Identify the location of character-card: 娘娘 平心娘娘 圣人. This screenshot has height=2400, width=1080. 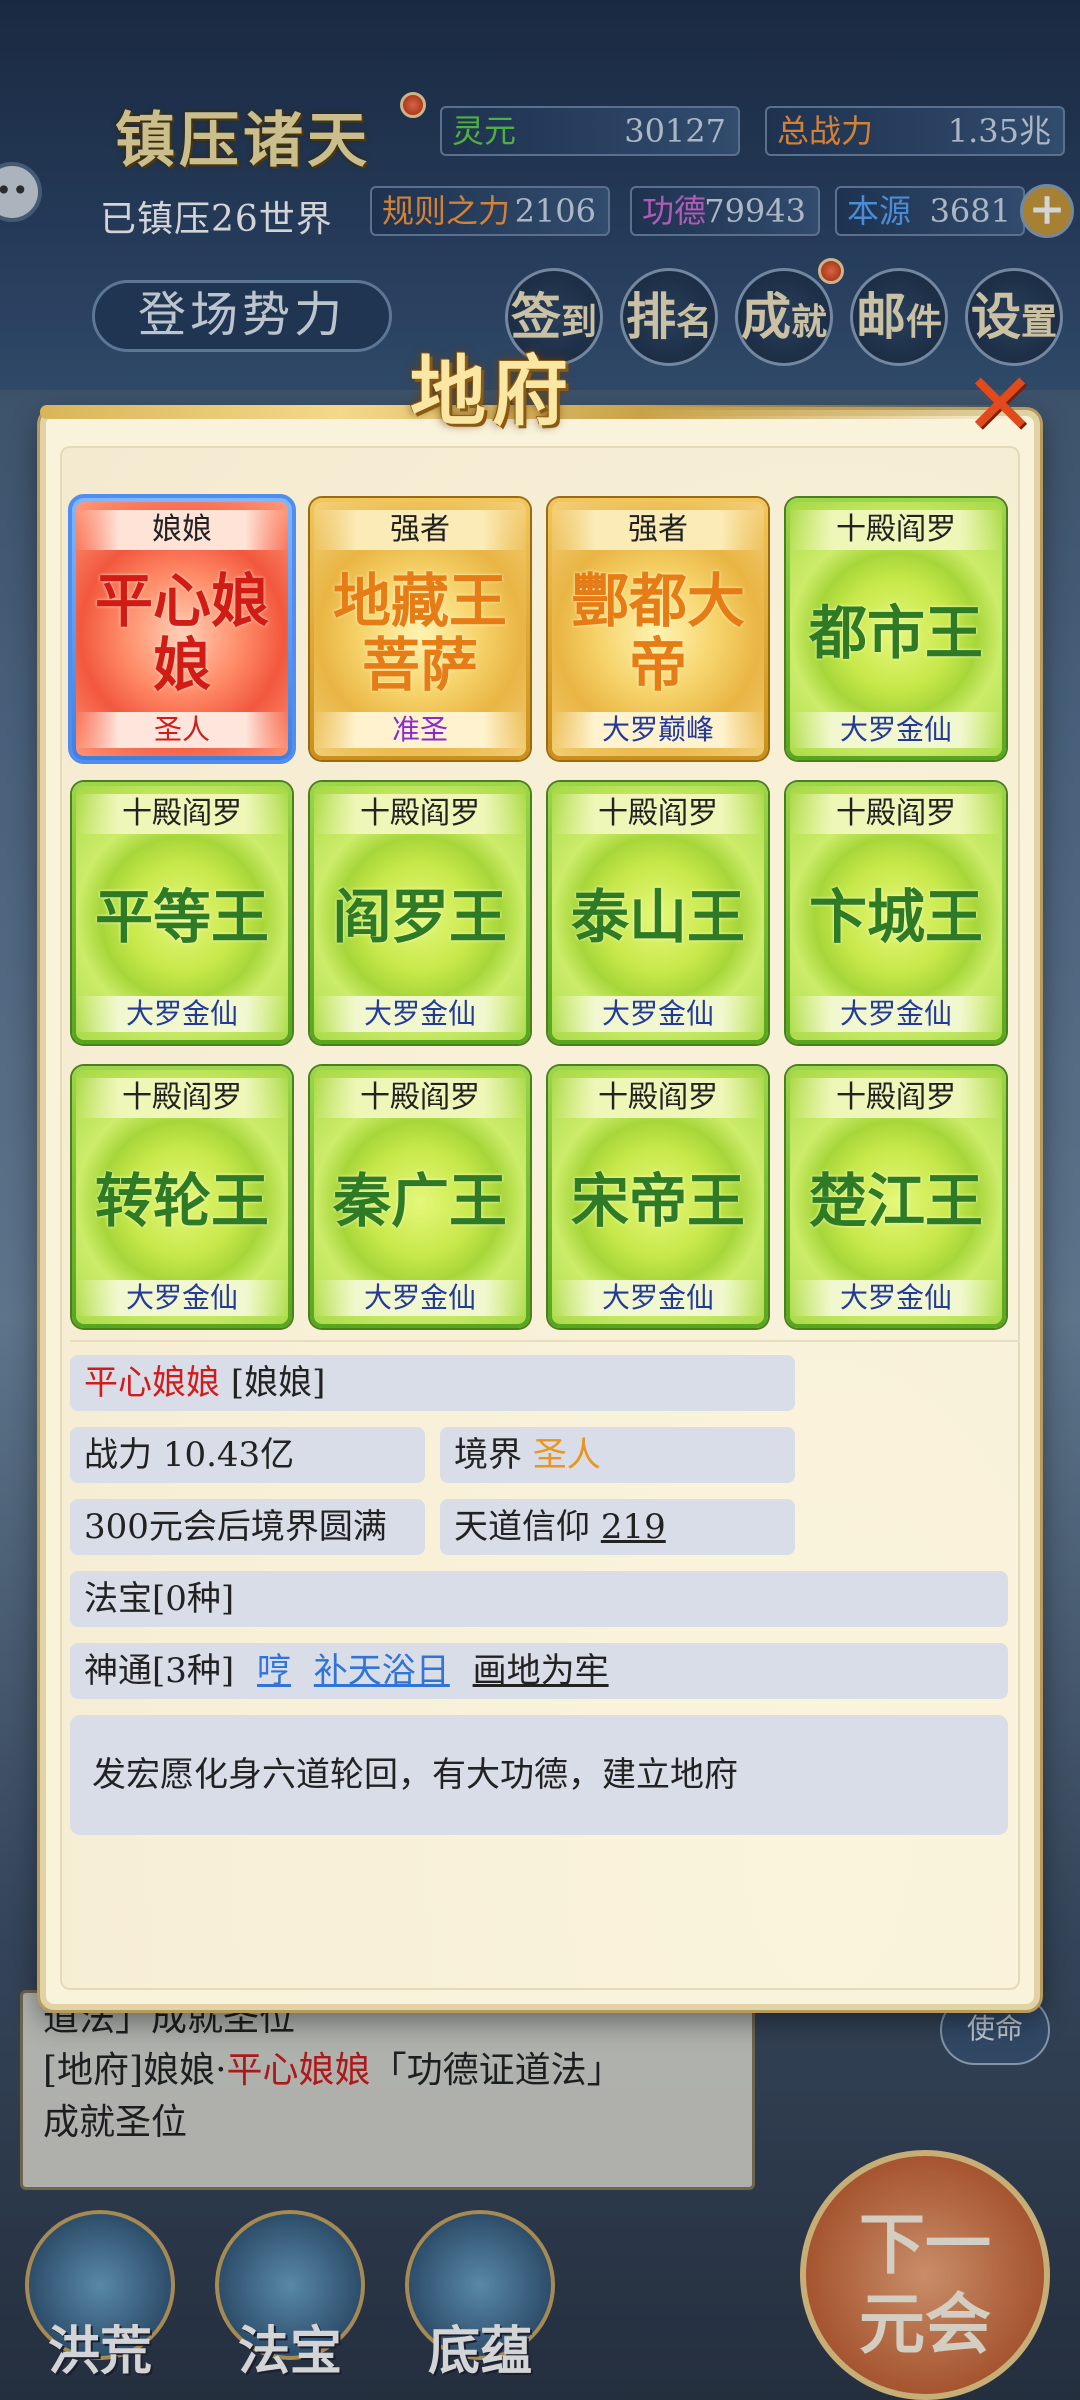
(182, 629).